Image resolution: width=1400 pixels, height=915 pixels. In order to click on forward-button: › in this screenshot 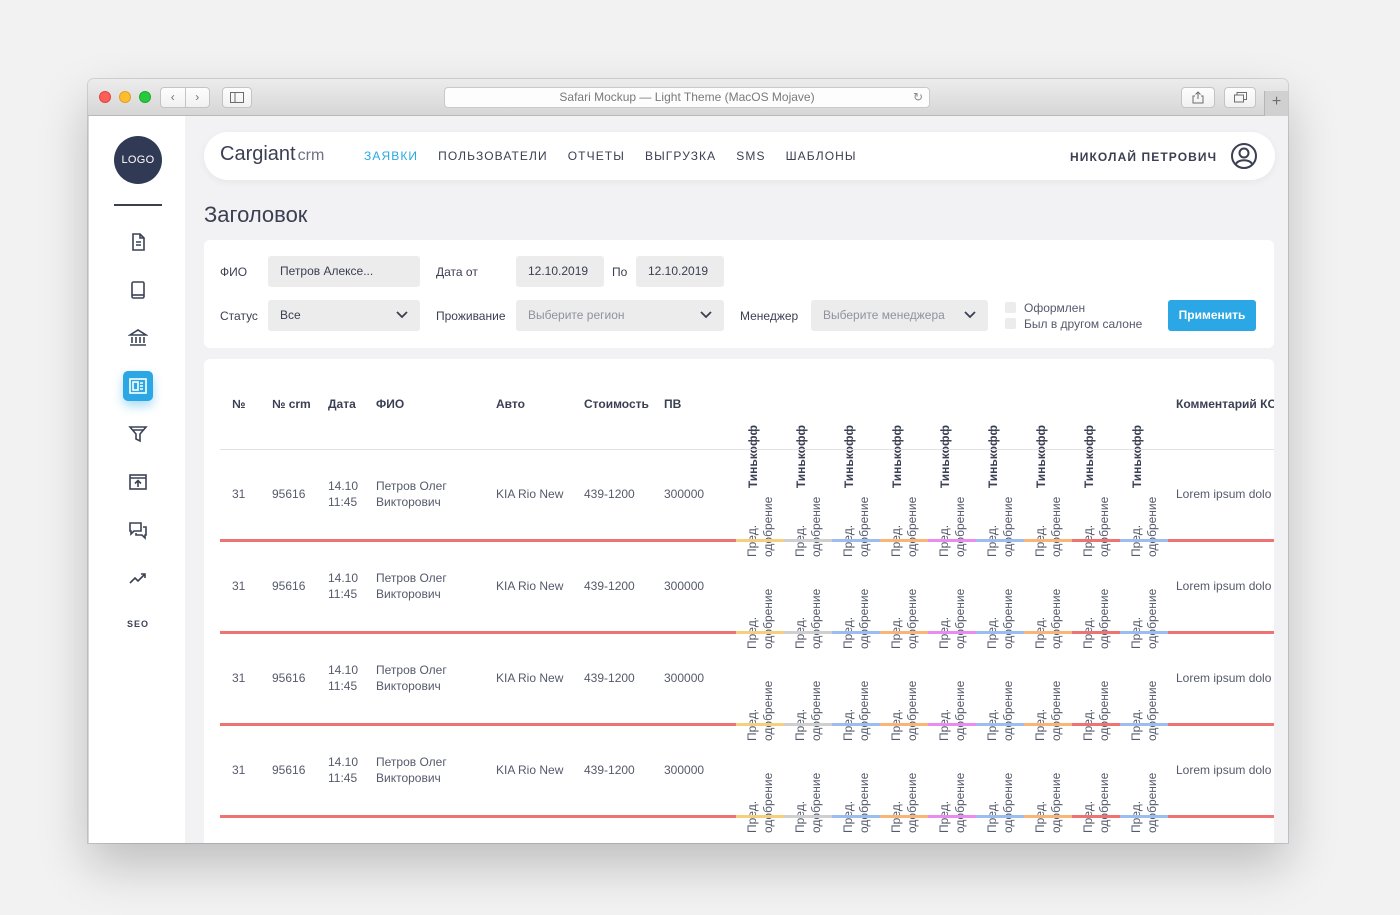, I will do `click(198, 97)`.